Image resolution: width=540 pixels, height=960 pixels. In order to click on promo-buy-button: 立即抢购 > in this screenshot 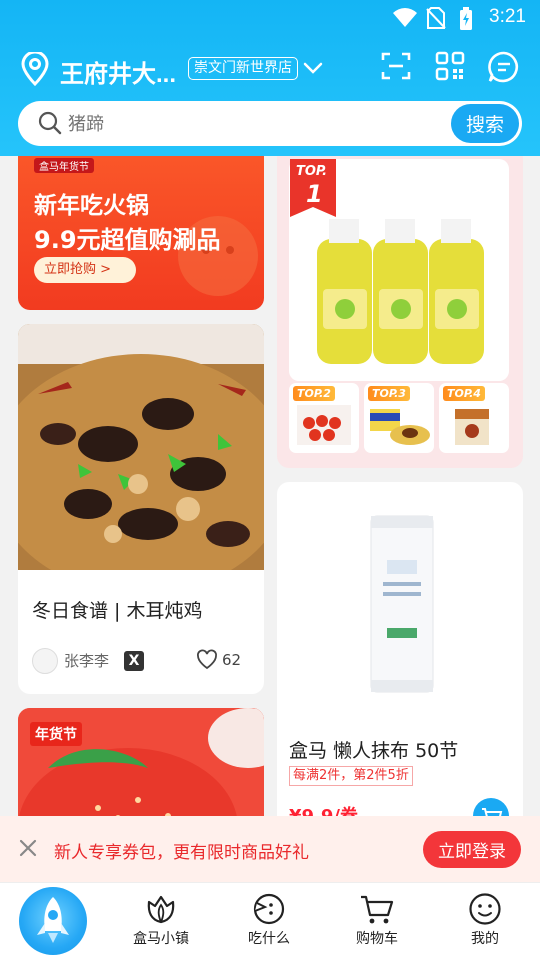, I will do `click(85, 270)`.